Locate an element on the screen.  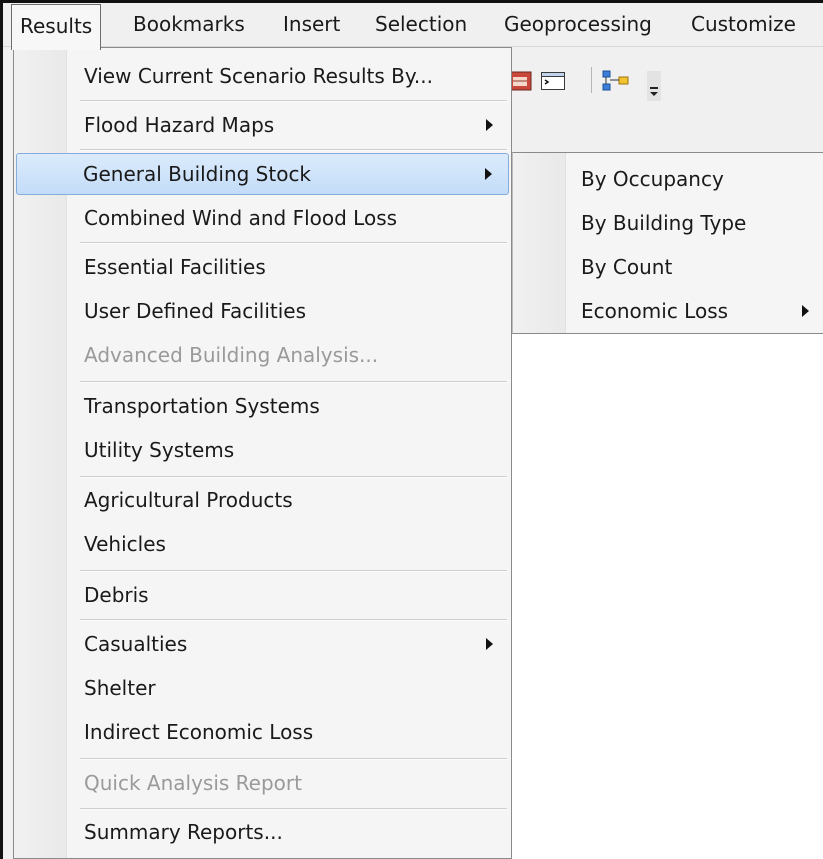
menu-item-flood-hazard-maps: Flood Hazard Maps is located at coordinates (262, 125).